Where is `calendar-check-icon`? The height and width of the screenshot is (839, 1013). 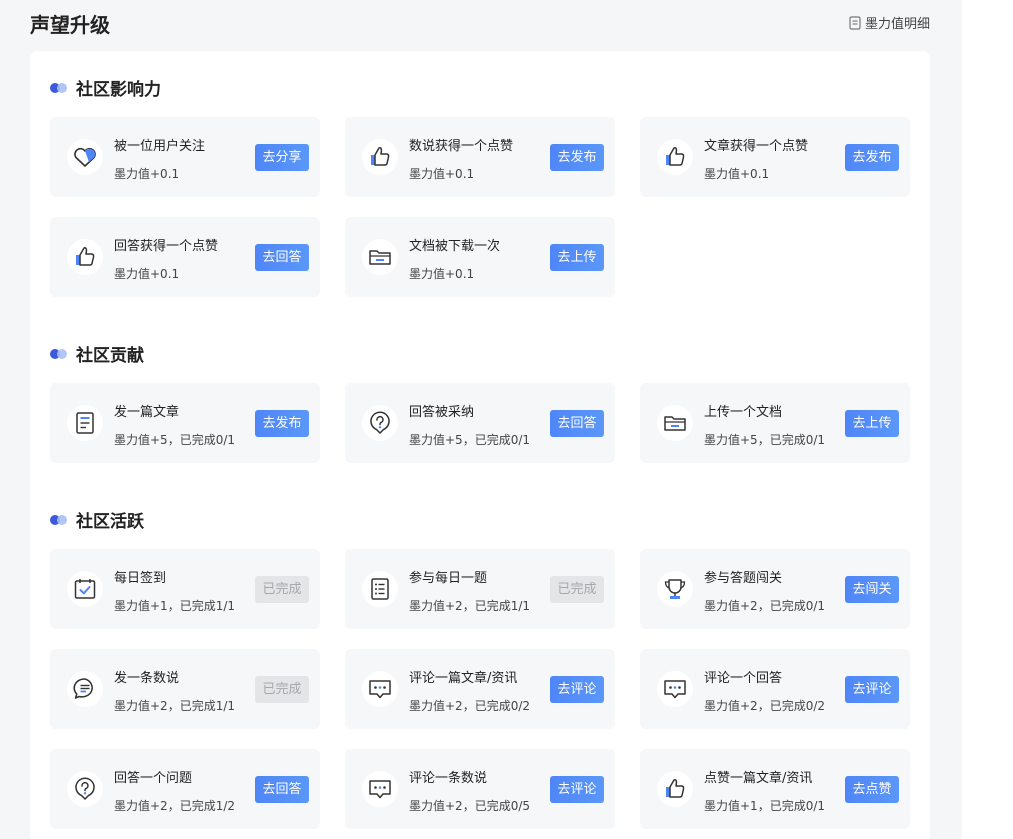 calendar-check-icon is located at coordinates (85, 589).